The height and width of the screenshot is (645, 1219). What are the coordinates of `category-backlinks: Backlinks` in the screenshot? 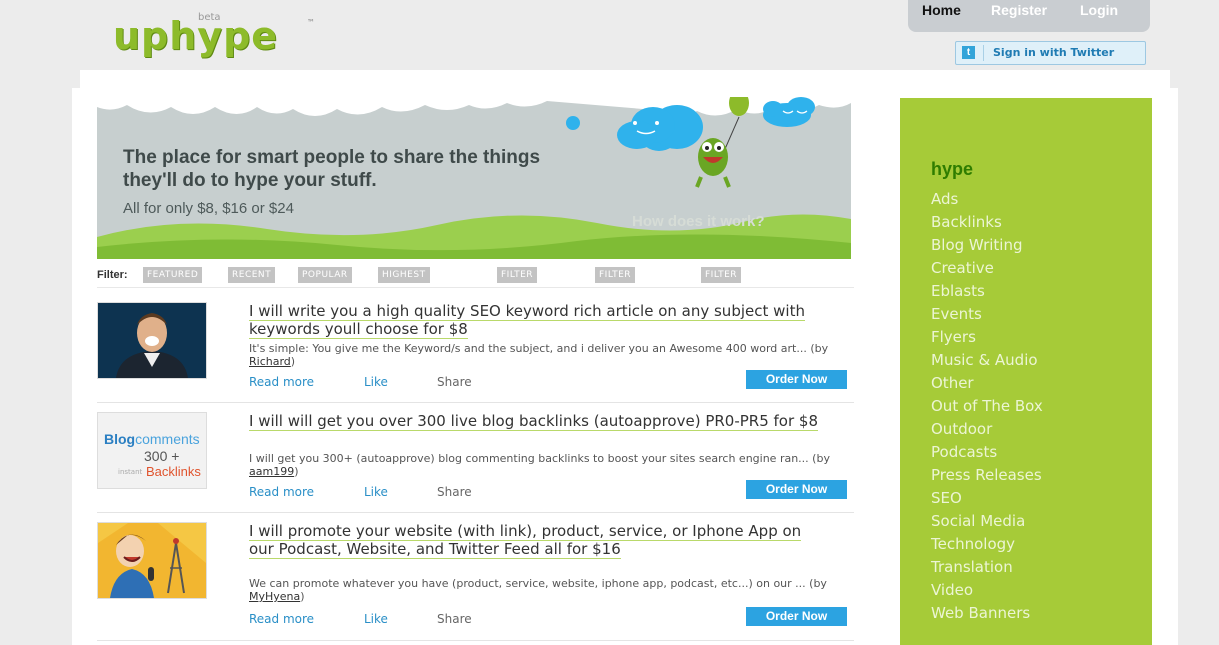 It's located at (987, 222).